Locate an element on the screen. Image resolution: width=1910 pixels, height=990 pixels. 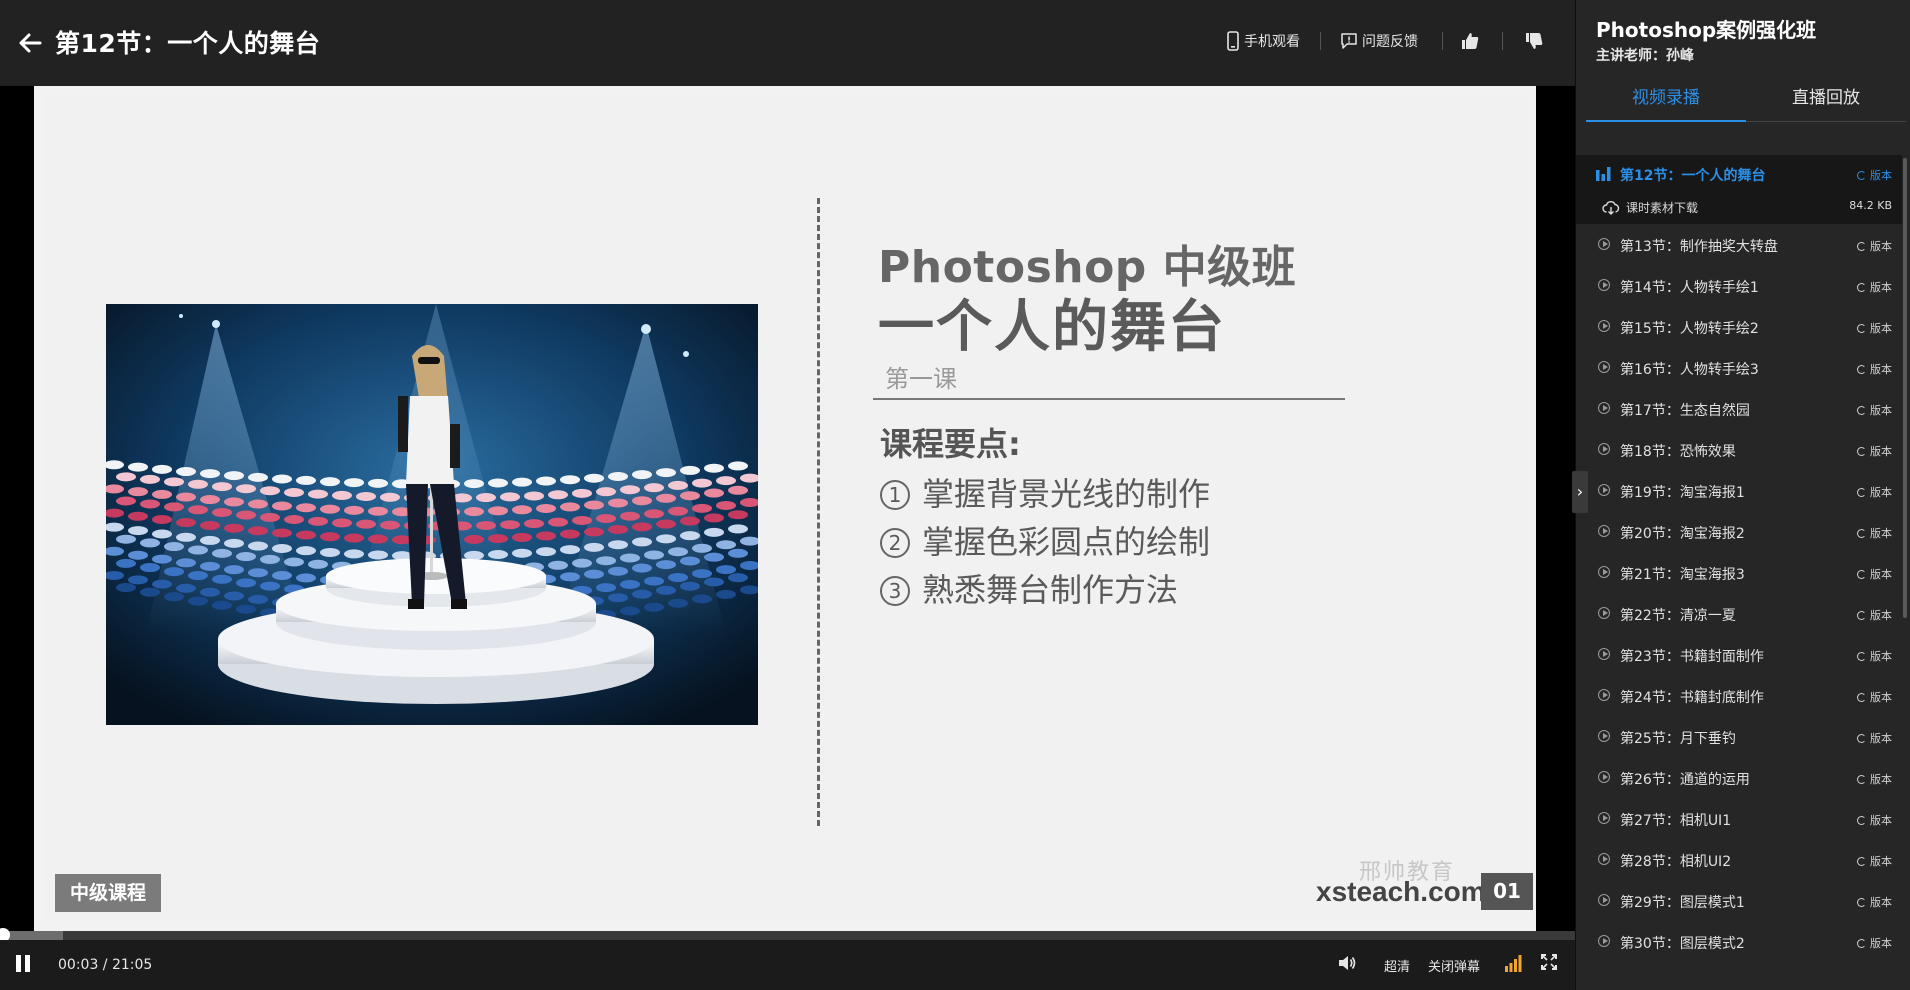
chapter-item: 第25节：月下垂钓 版本 is located at coordinates (1739, 736).